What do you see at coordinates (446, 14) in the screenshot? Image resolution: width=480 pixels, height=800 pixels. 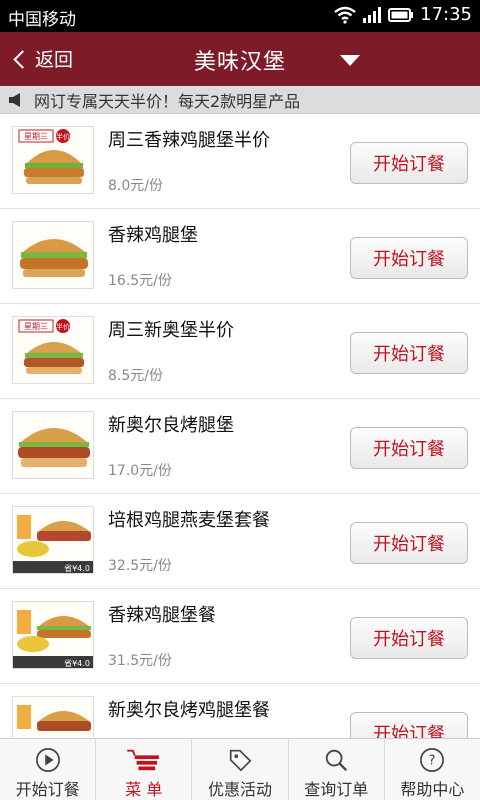 I see `clock: 17:35` at bounding box center [446, 14].